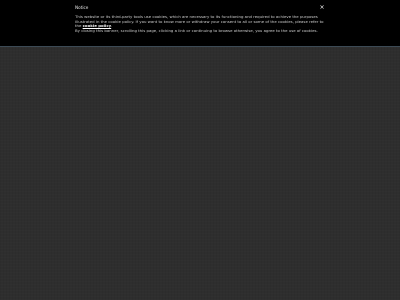 The height and width of the screenshot is (300, 400). Describe the element at coordinates (82, 7) in the screenshot. I see `notice-title: Notice` at that location.